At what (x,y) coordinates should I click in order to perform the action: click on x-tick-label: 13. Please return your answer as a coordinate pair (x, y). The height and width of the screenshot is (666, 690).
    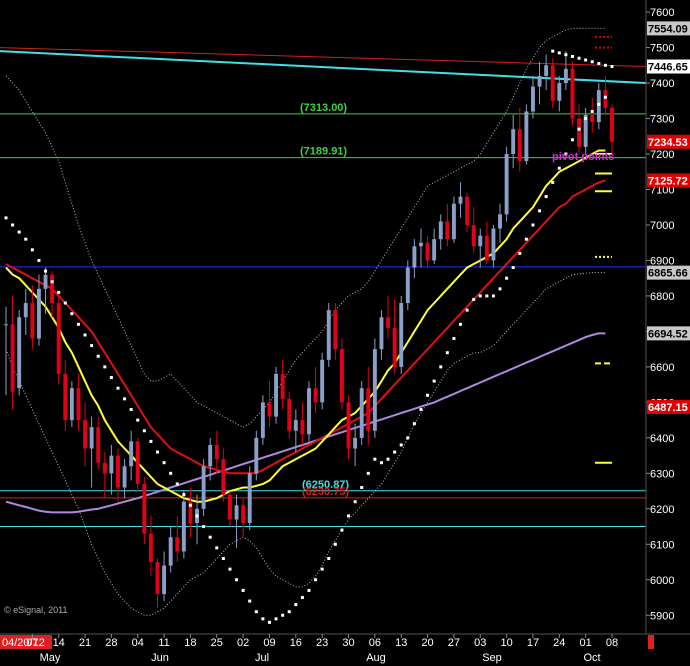
    Looking at the image, I should click on (401, 643).